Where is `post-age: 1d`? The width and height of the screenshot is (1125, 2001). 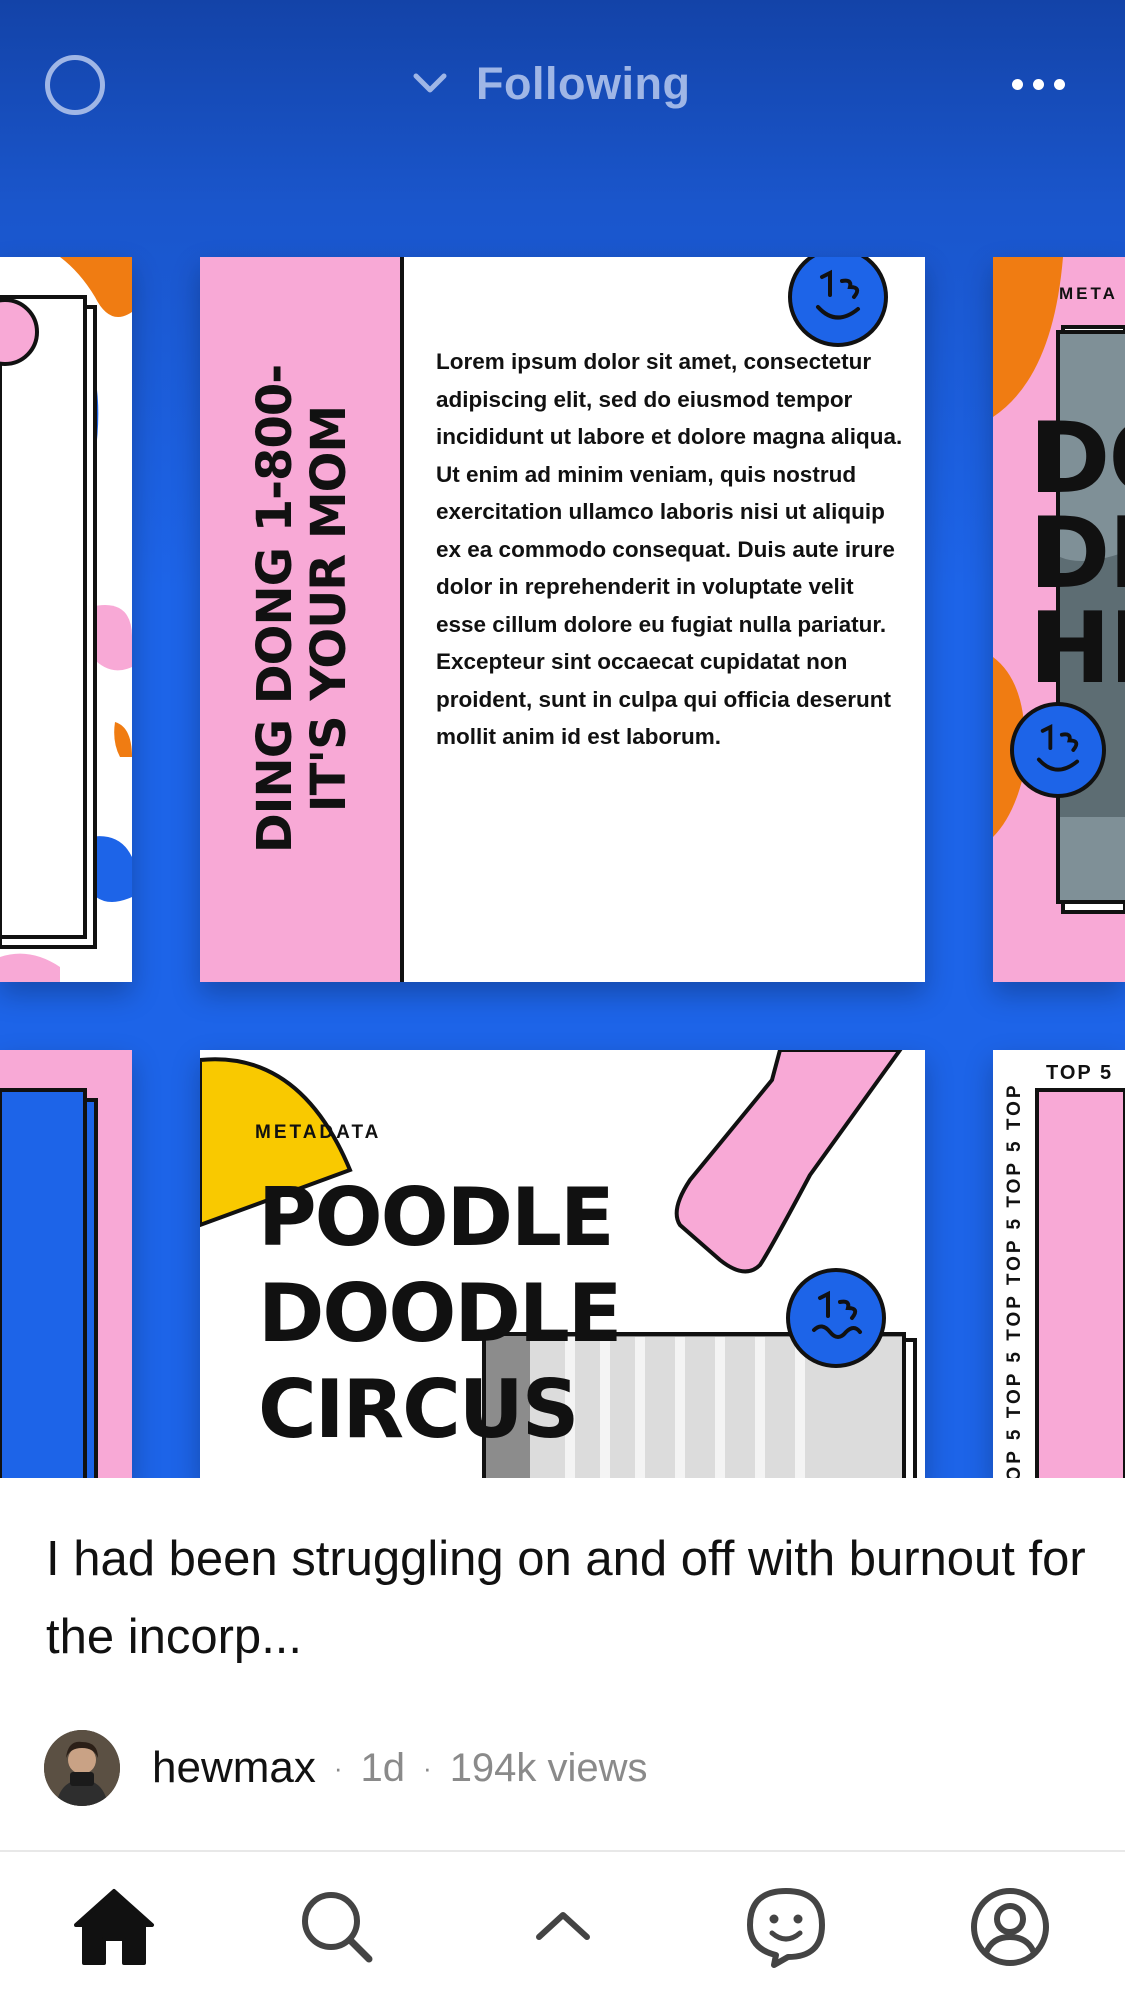 post-age: 1d is located at coordinates (383, 1767).